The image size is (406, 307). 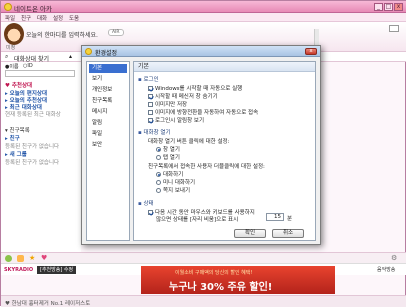 What do you see at coordinates (12, 138) in the screenshot?
I see `list-item: ▸ 친구` at bounding box center [12, 138].